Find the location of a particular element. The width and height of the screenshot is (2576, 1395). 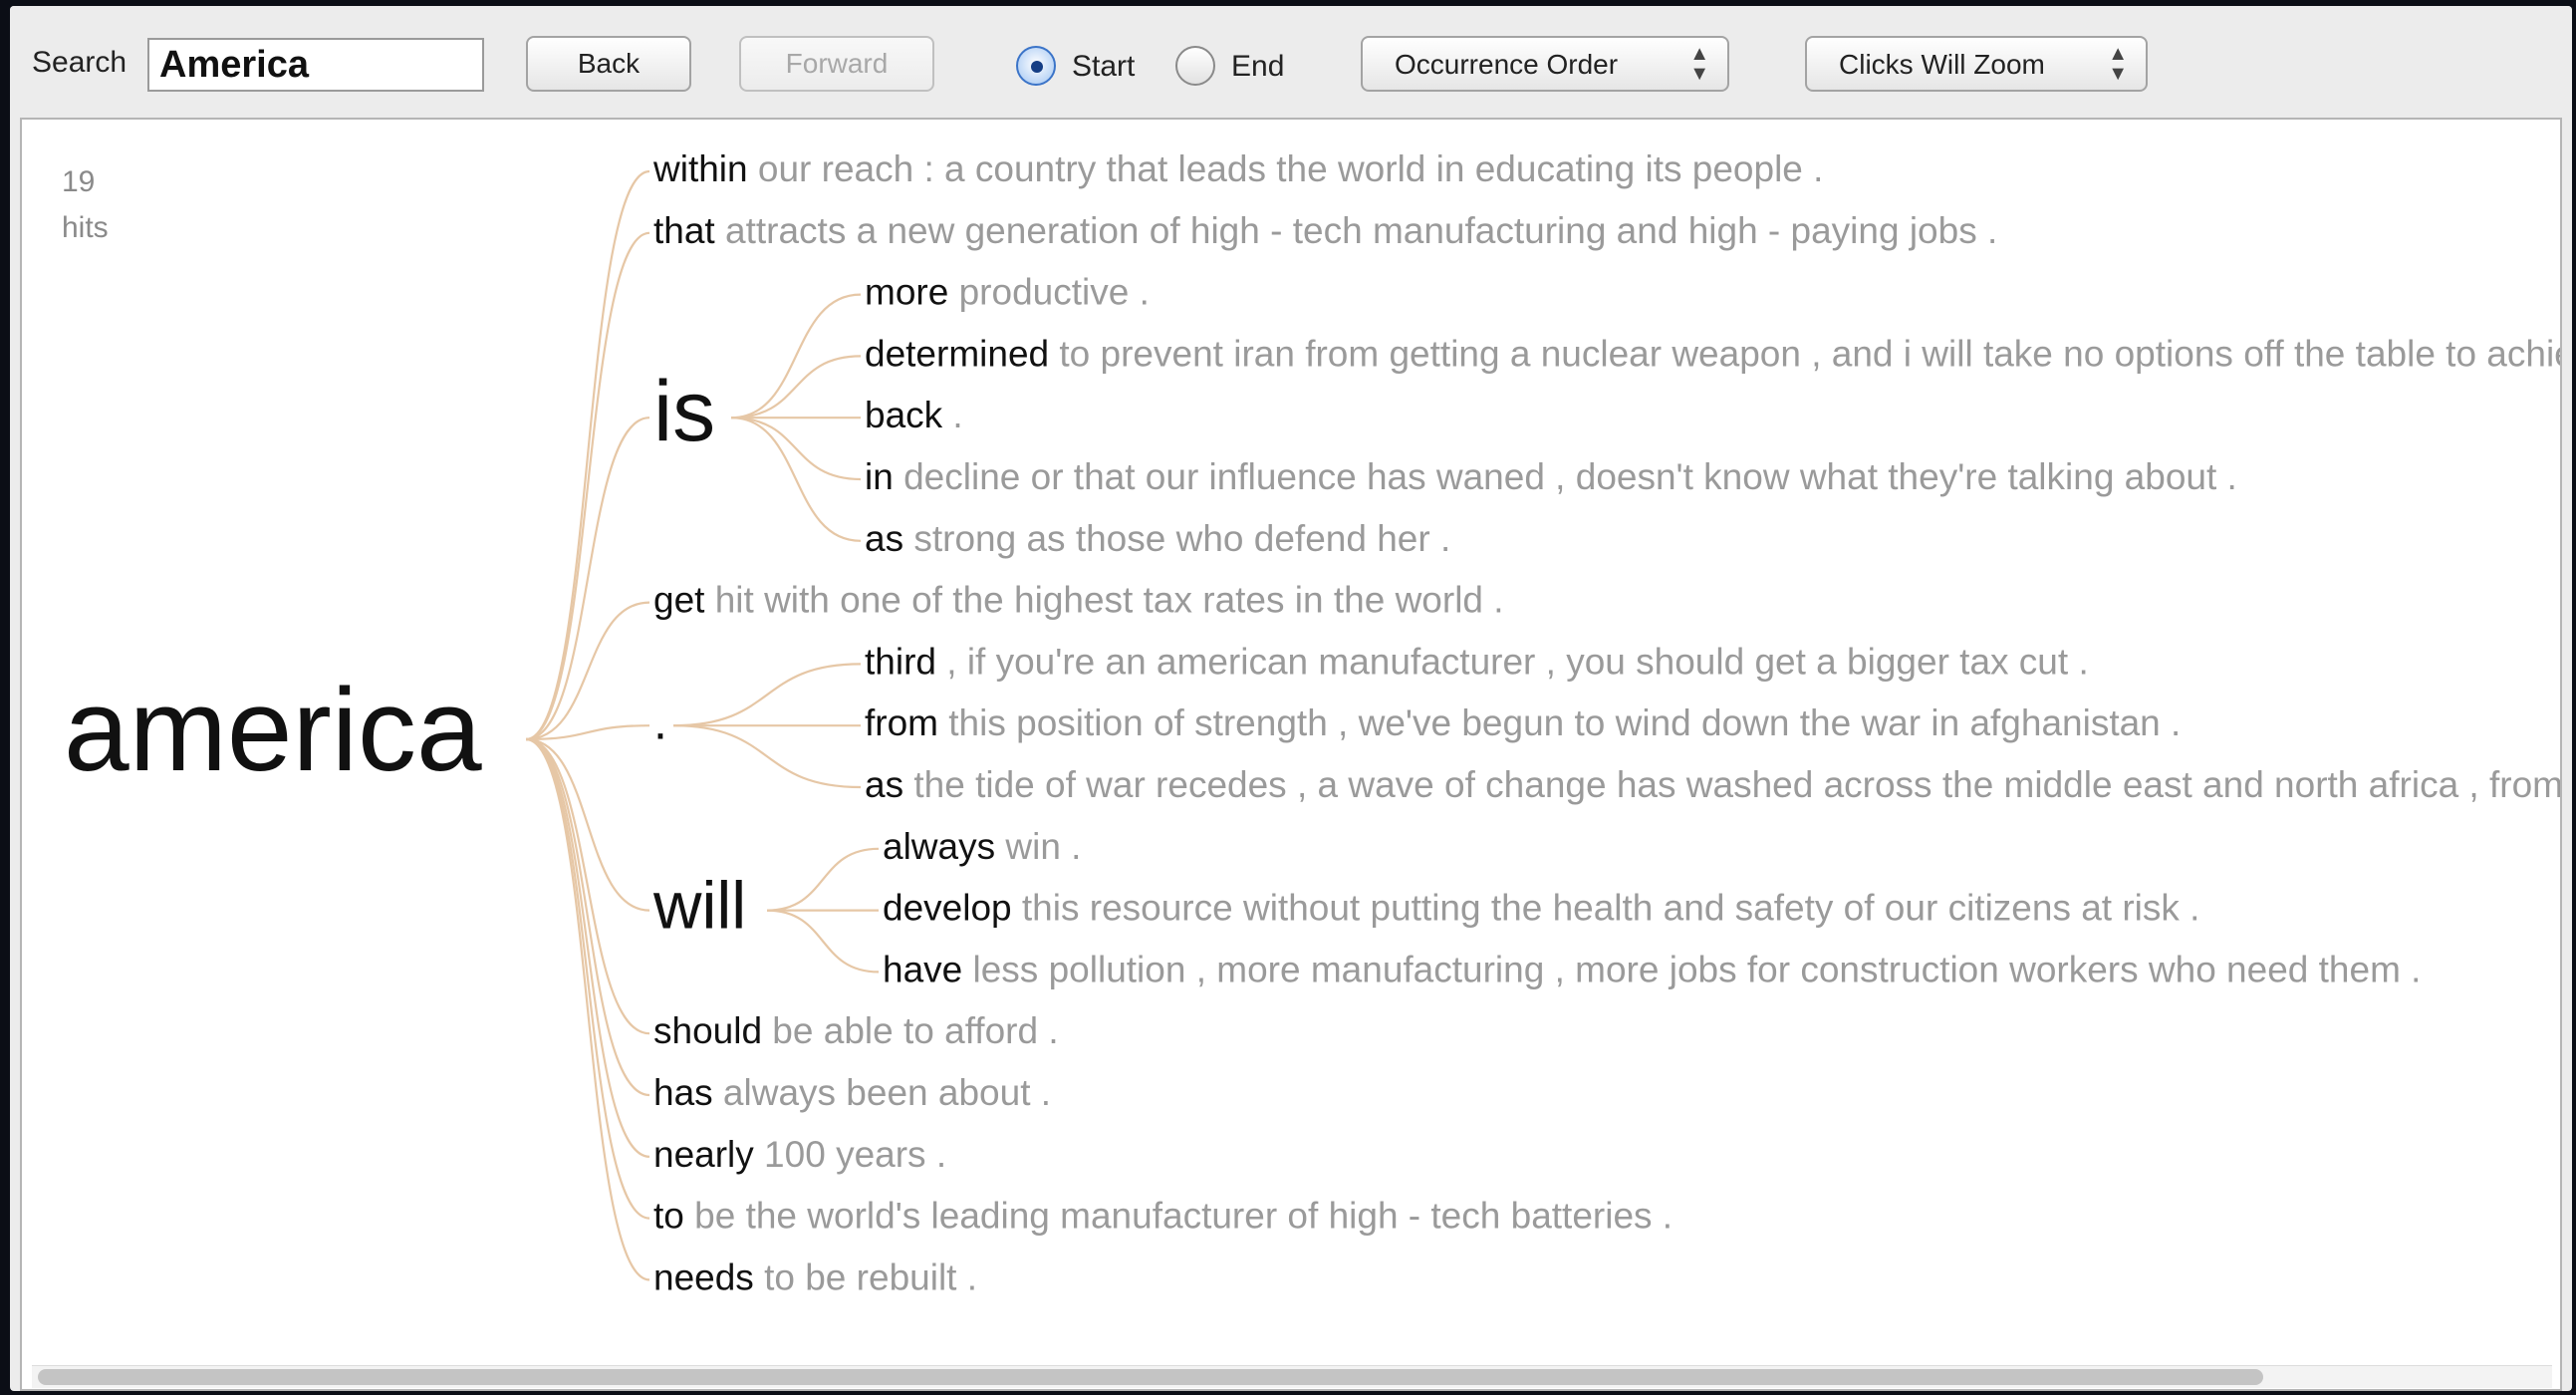

zoom-select: Clicks Will Zoom ▲ ▼ is located at coordinates (1976, 64).